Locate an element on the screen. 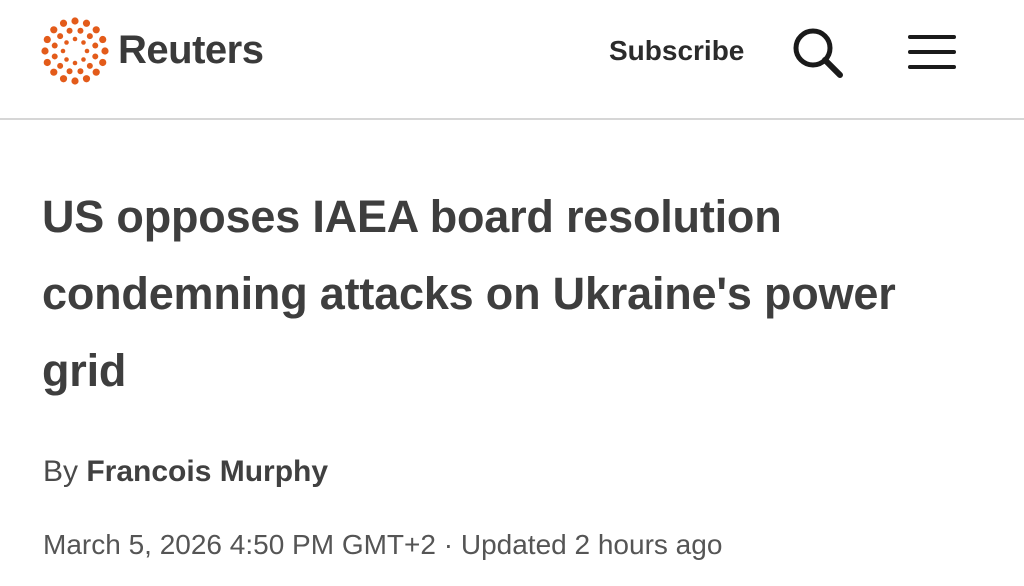 Image resolution: width=1024 pixels, height=586 pixels. byline-prefix: By is located at coordinates (61, 471).